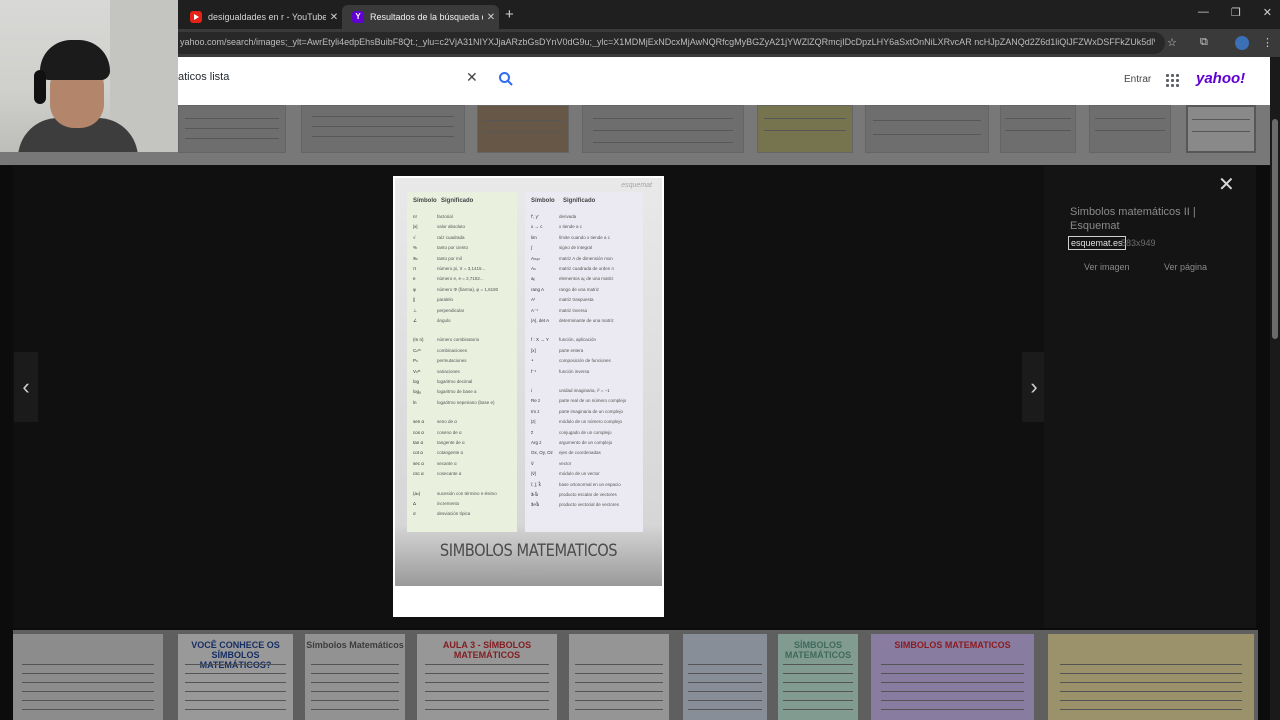 Image resolution: width=1280 pixels, height=720 pixels. I want to click on symbol: sen α, so click(419, 422).